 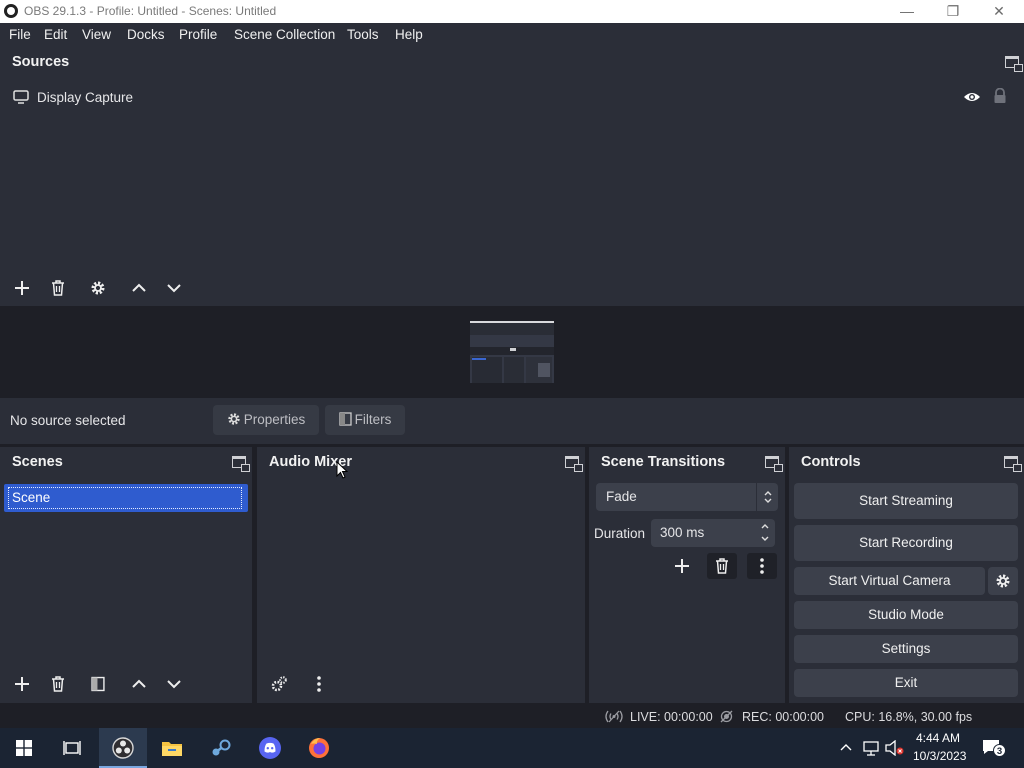 I want to click on taskbar-obs-button, so click(x=123, y=748).